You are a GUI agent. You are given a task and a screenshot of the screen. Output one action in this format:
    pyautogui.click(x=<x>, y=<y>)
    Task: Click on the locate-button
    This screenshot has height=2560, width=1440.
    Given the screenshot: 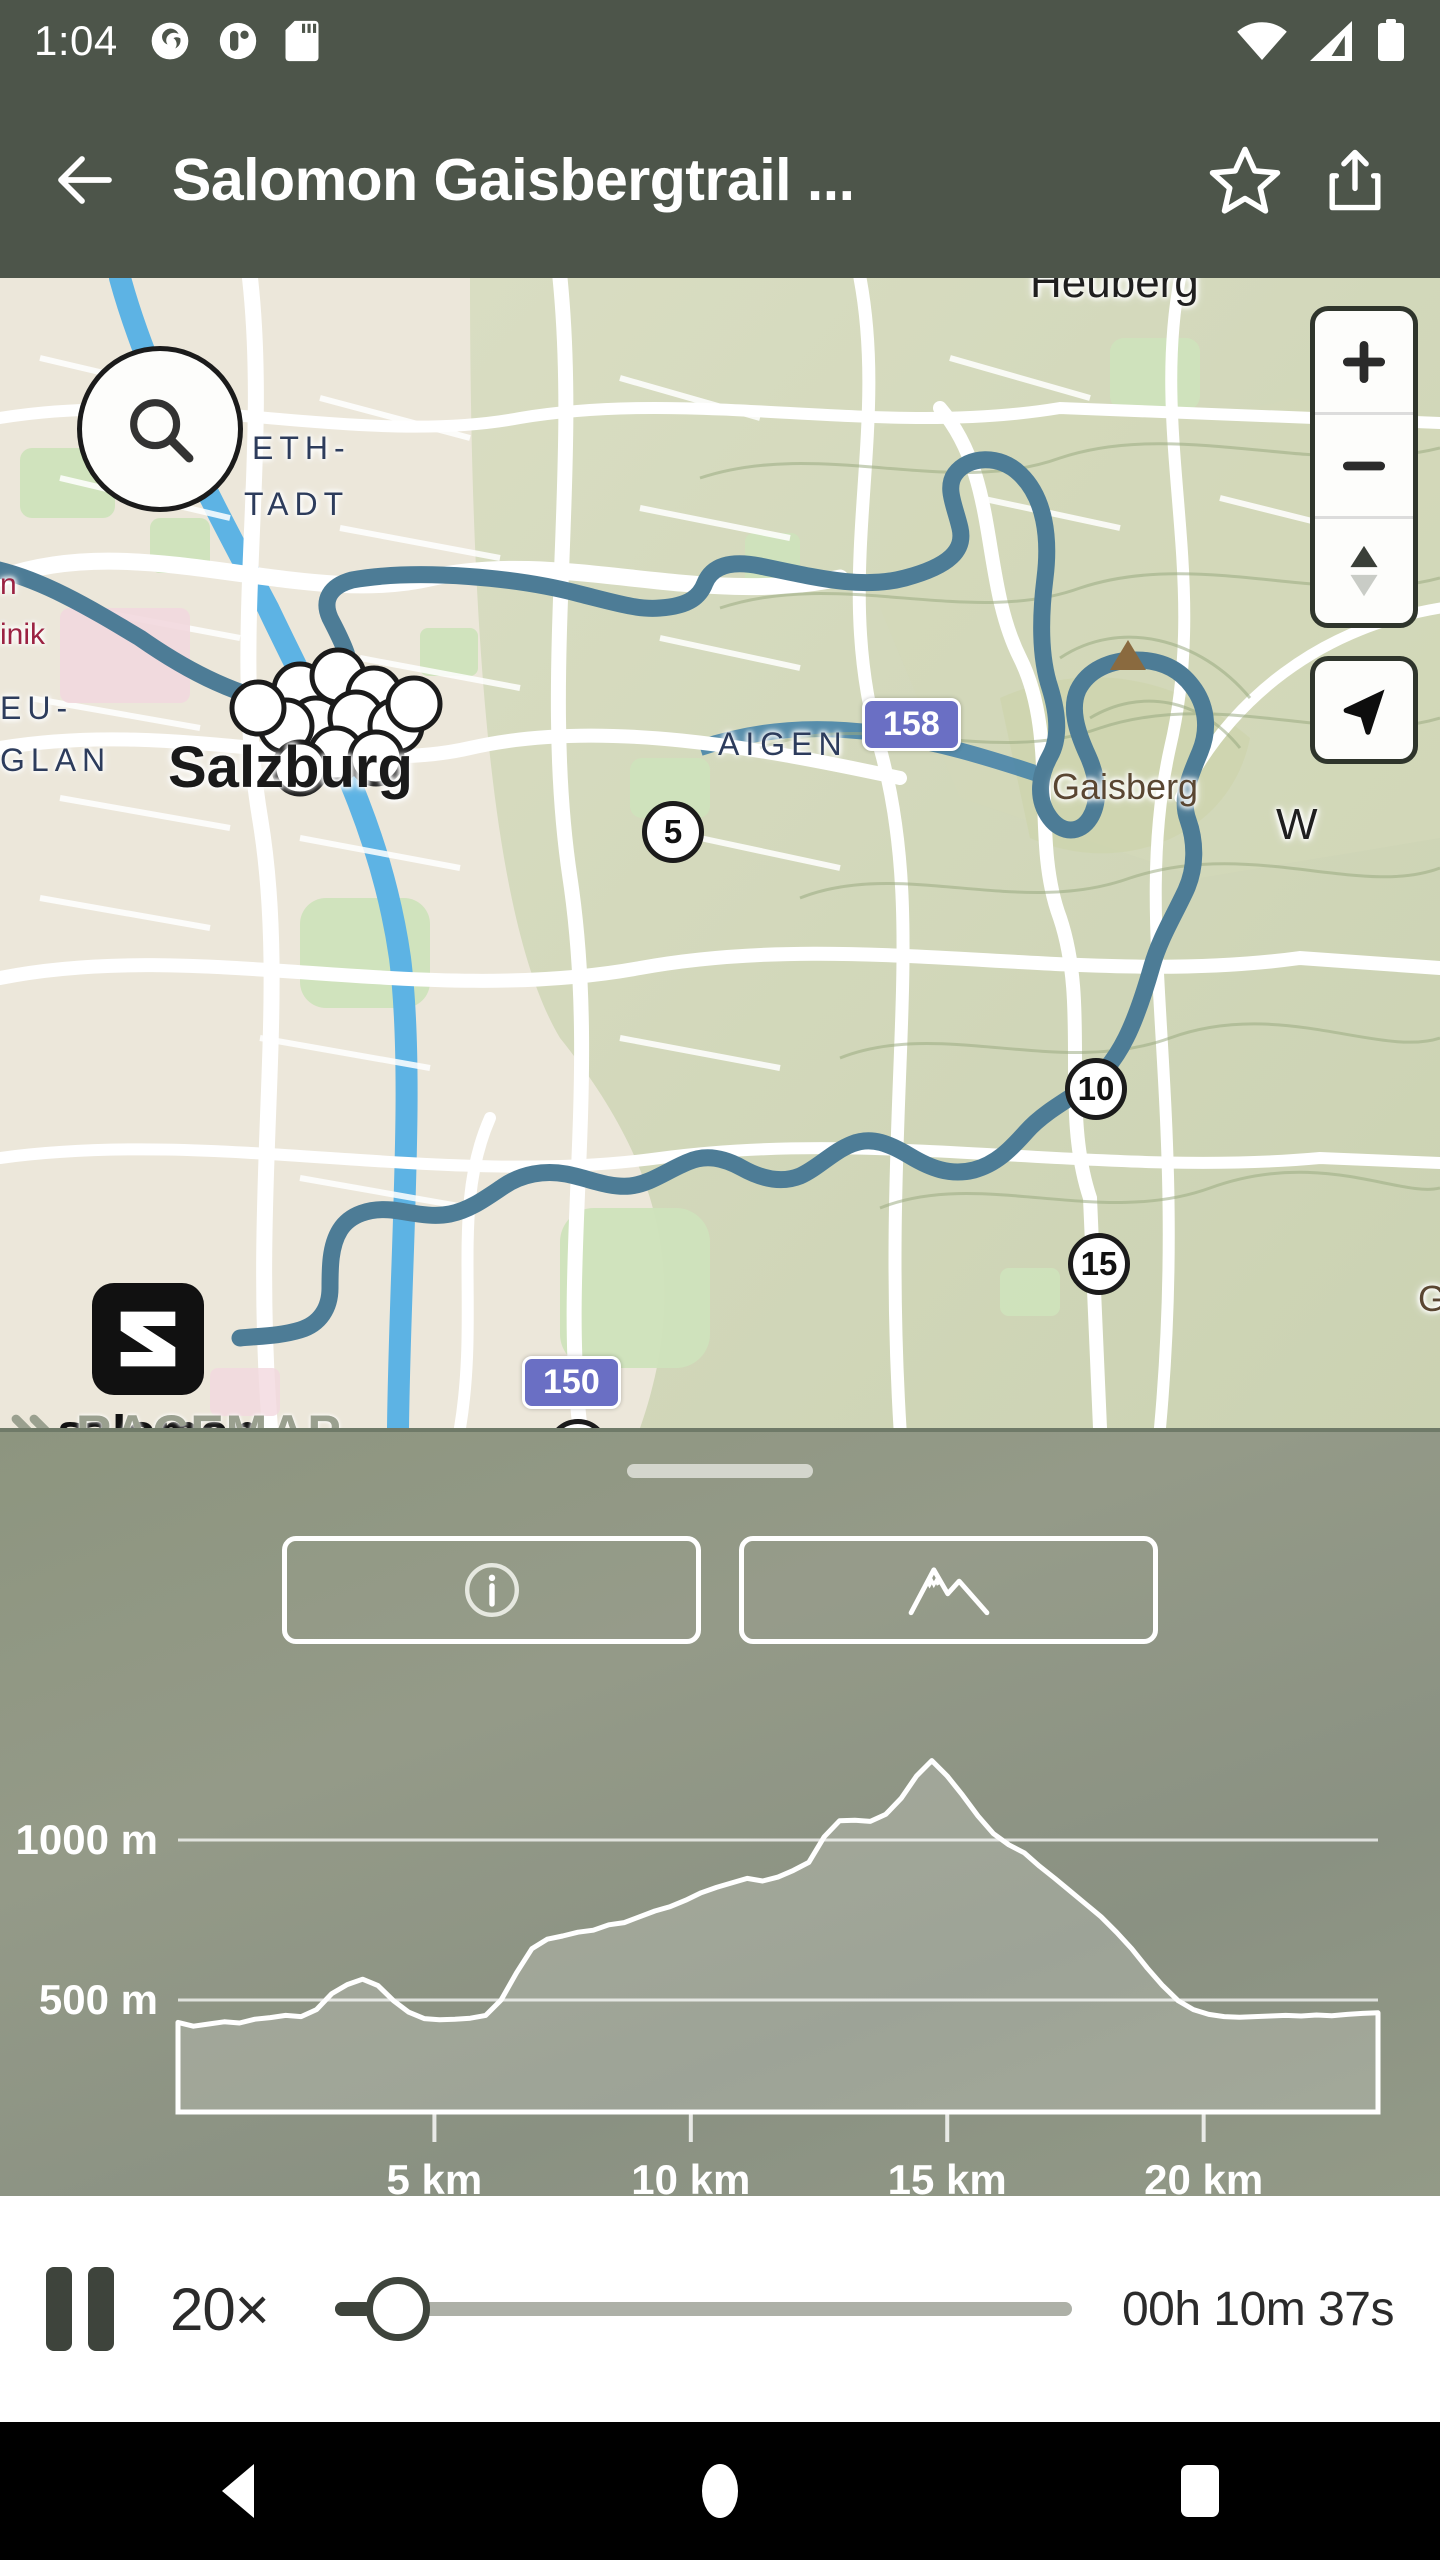 What is the action you would take?
    pyautogui.click(x=1364, y=710)
    